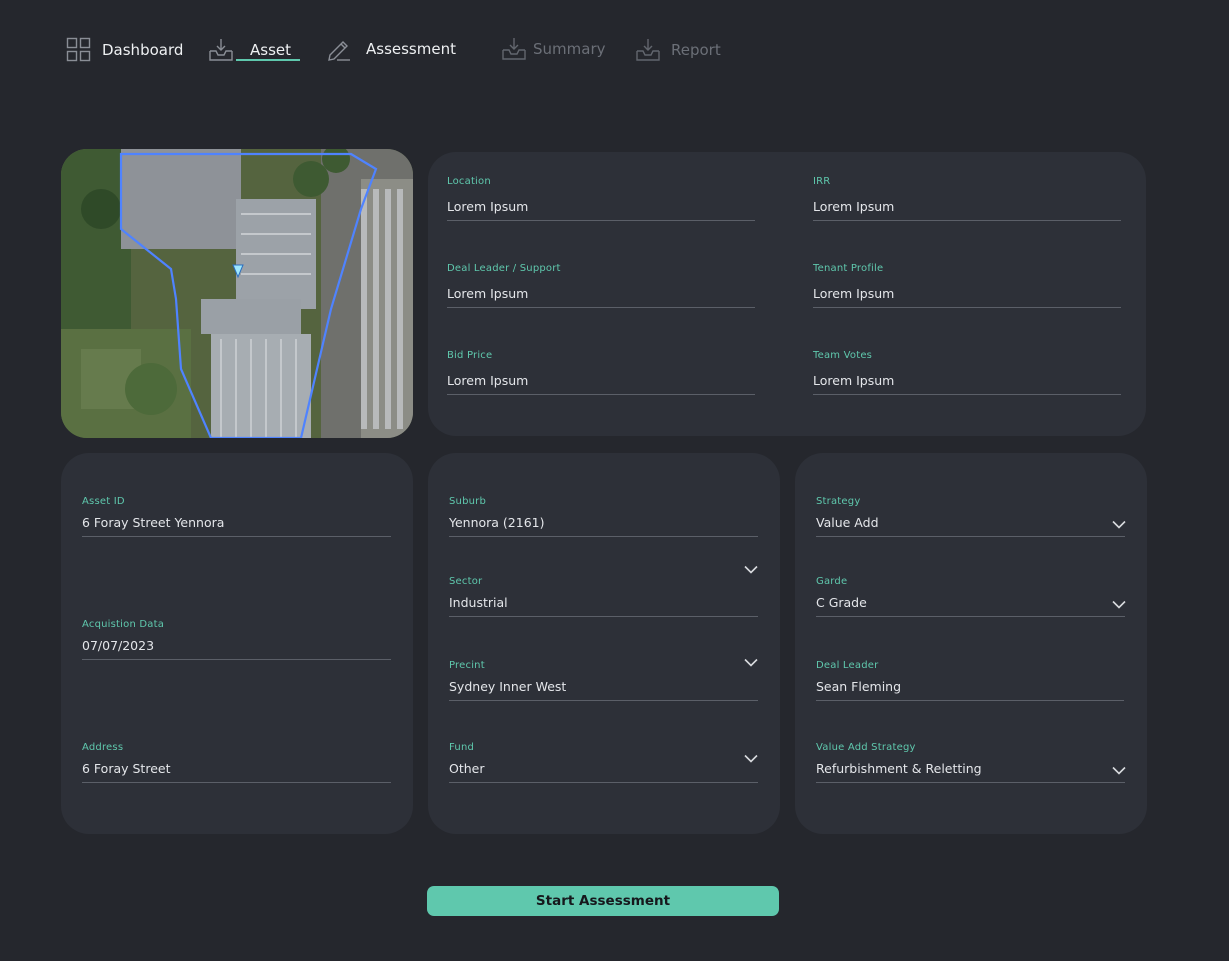 The height and width of the screenshot is (961, 1229). Describe the element at coordinates (967, 372) in the screenshot. I see `team-votes-field: Team Votes Lorem Ipsum` at that location.